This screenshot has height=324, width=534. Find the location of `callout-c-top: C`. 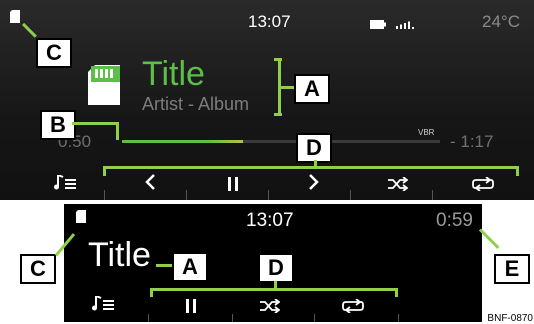

callout-c-top: C is located at coordinates (54, 53).